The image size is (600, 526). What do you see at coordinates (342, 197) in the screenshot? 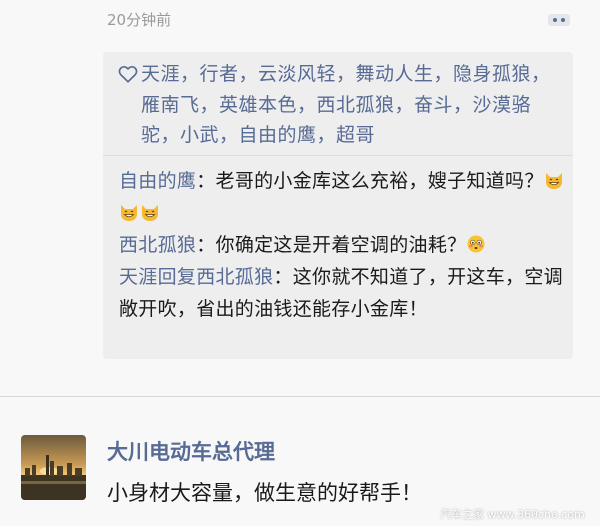
I see `comment-item: 自由的鹰：老哥的小金库这么充裕，嫂子知道吗？` at bounding box center [342, 197].